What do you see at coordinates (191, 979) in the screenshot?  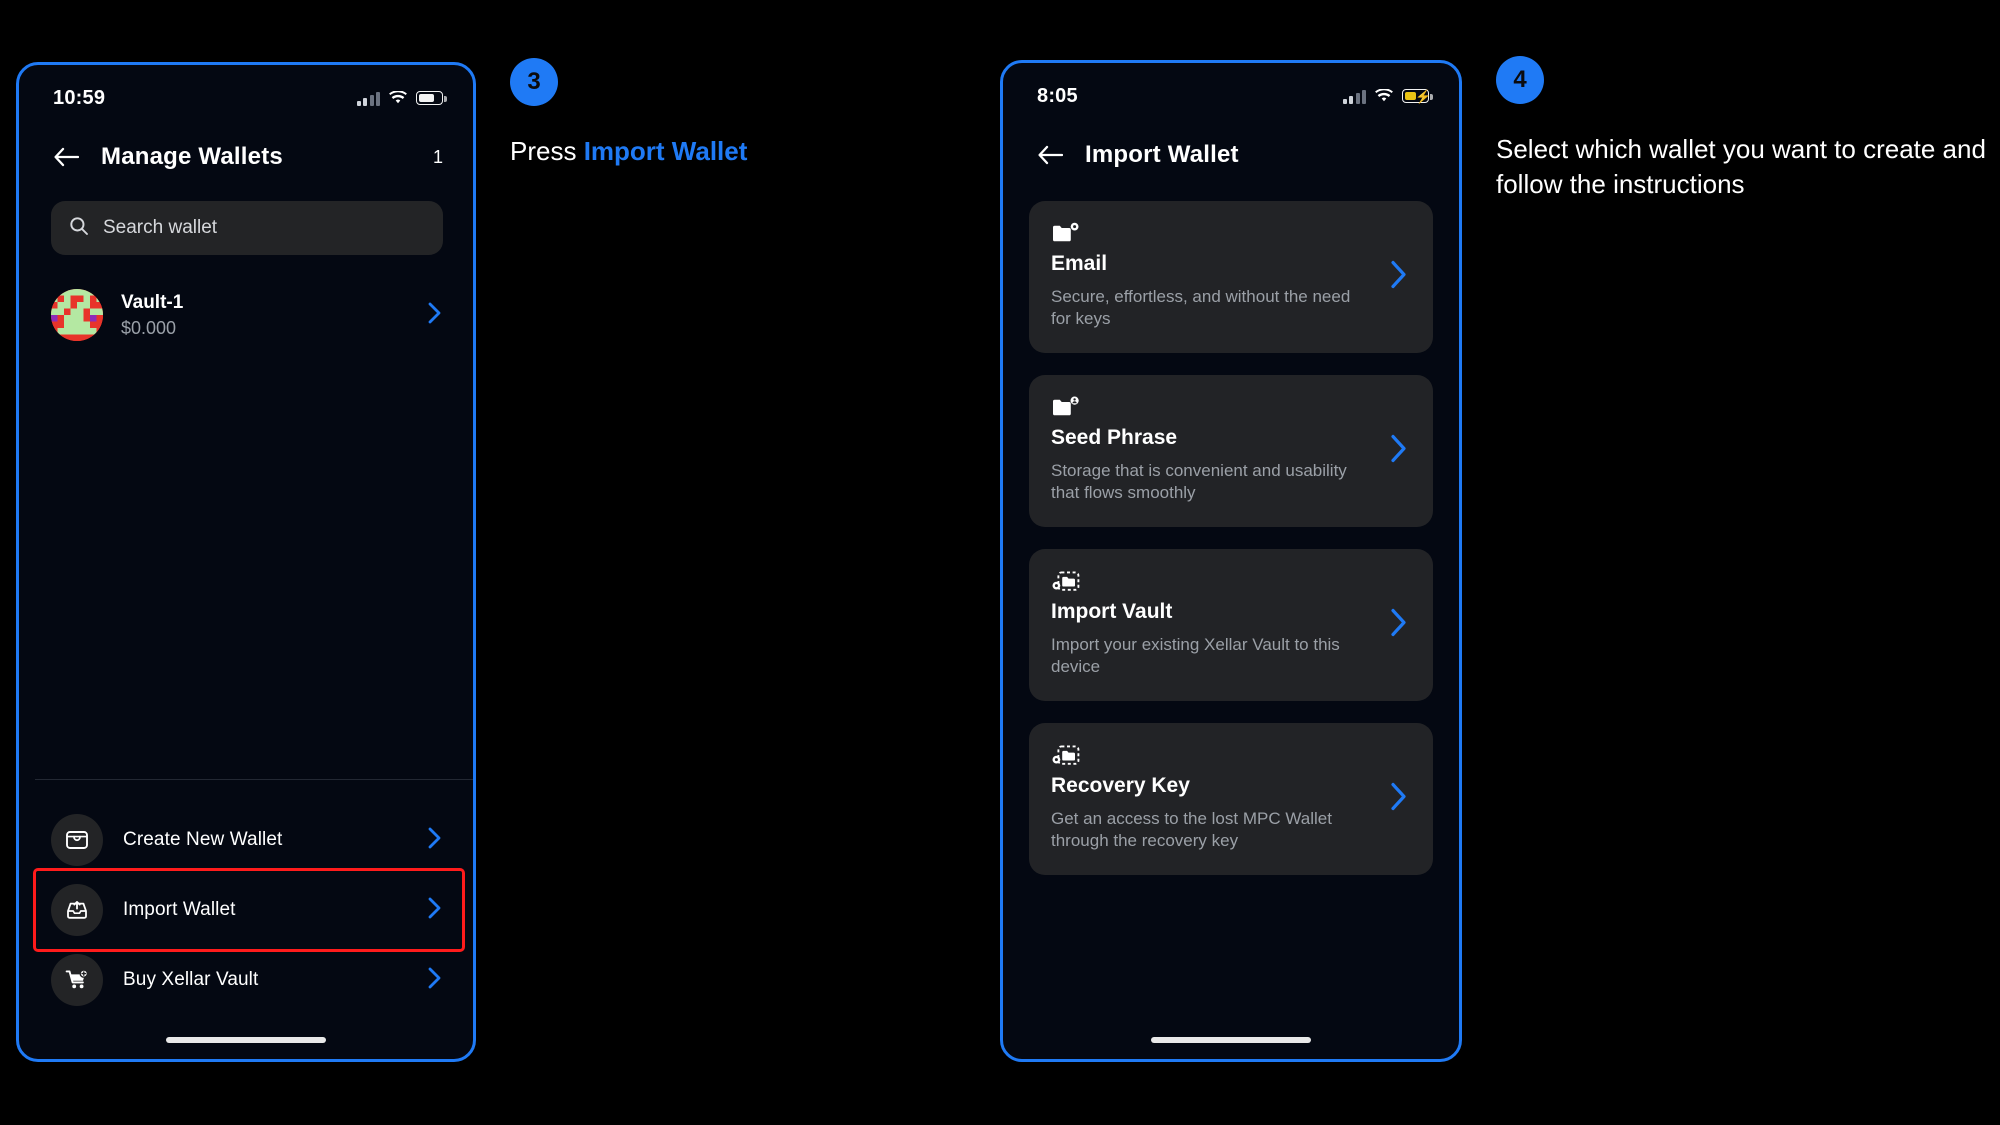 I see `menu-item-label: Buy Xellar Vault` at bounding box center [191, 979].